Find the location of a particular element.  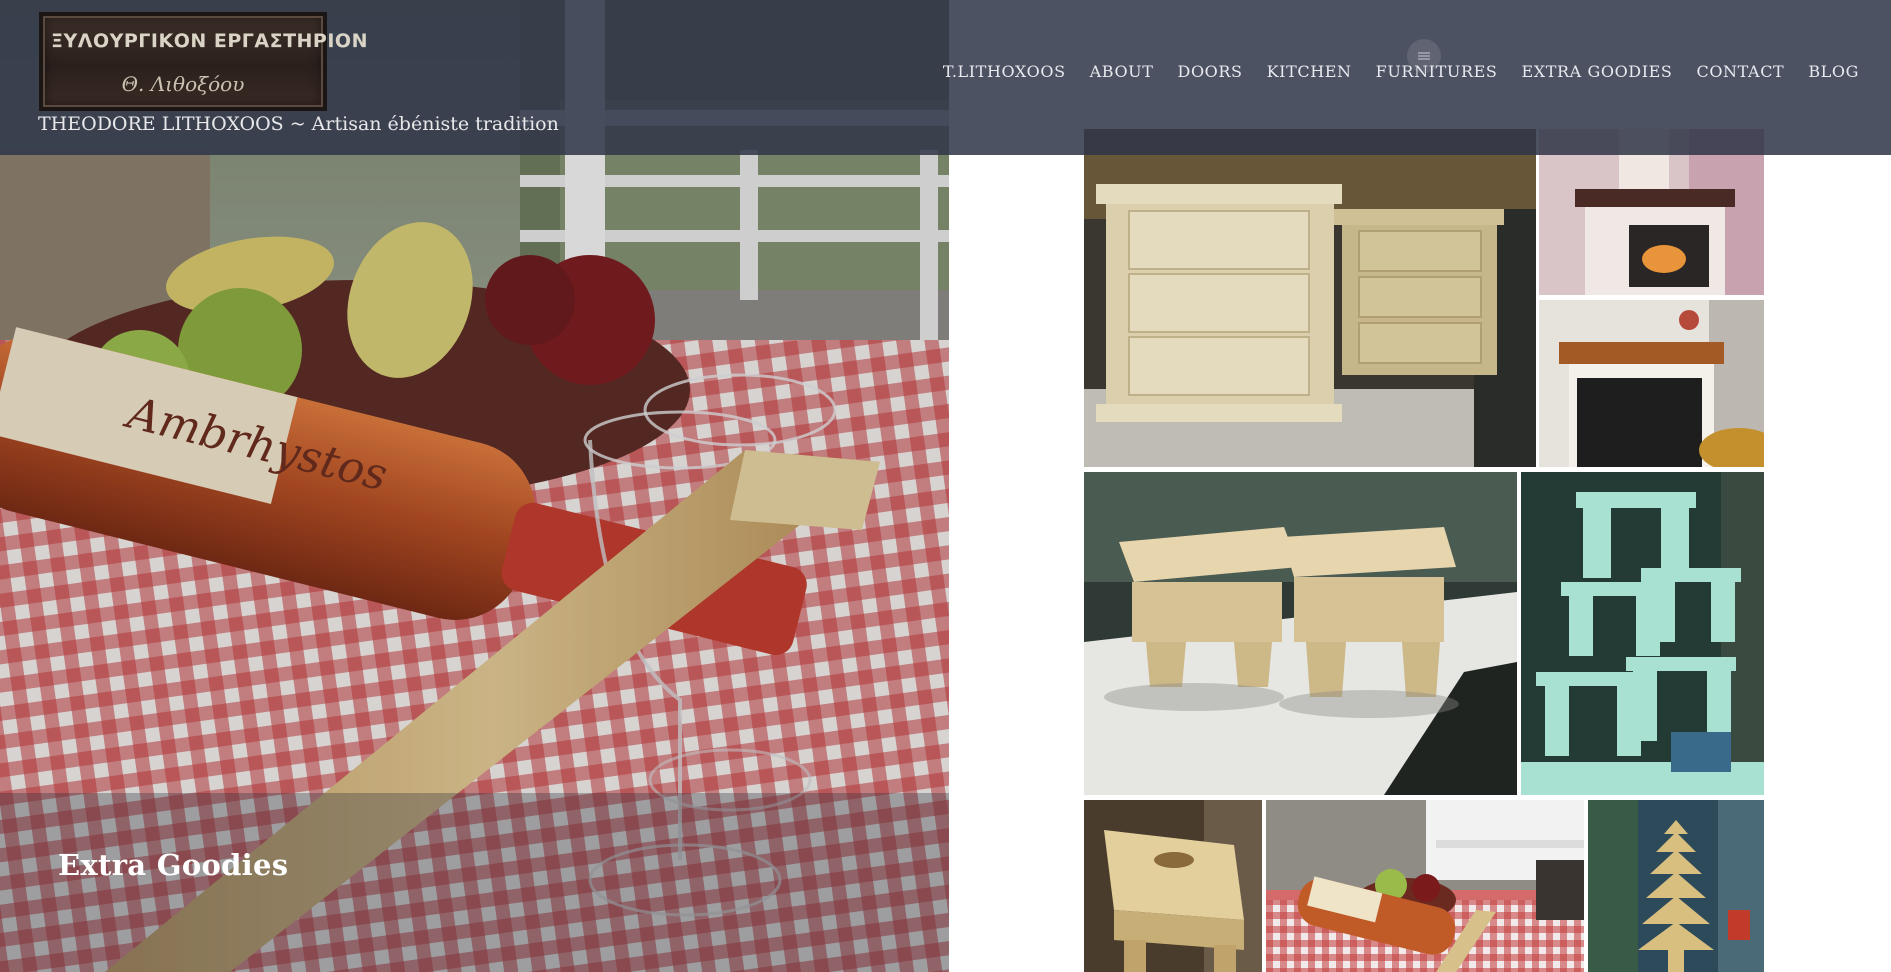

nav-item-doors: DOORS is located at coordinates (1210, 71).